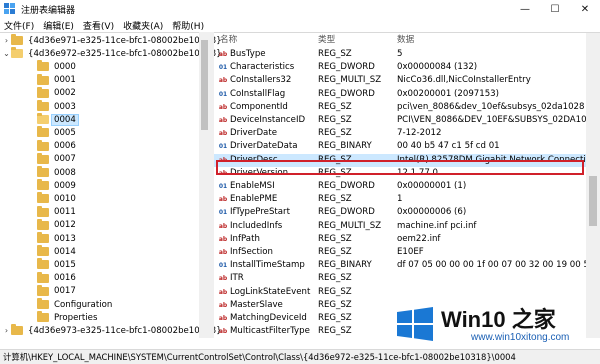 This screenshot has width=600, height=364. What do you see at coordinates (98, 25) in the screenshot?
I see `menu-view: 查看(V)` at bounding box center [98, 25].